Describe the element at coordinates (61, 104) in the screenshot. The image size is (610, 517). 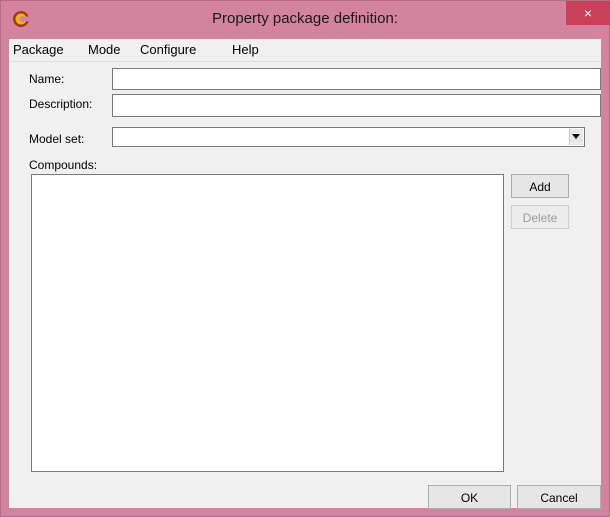
I see `description-label: Description:` at that location.